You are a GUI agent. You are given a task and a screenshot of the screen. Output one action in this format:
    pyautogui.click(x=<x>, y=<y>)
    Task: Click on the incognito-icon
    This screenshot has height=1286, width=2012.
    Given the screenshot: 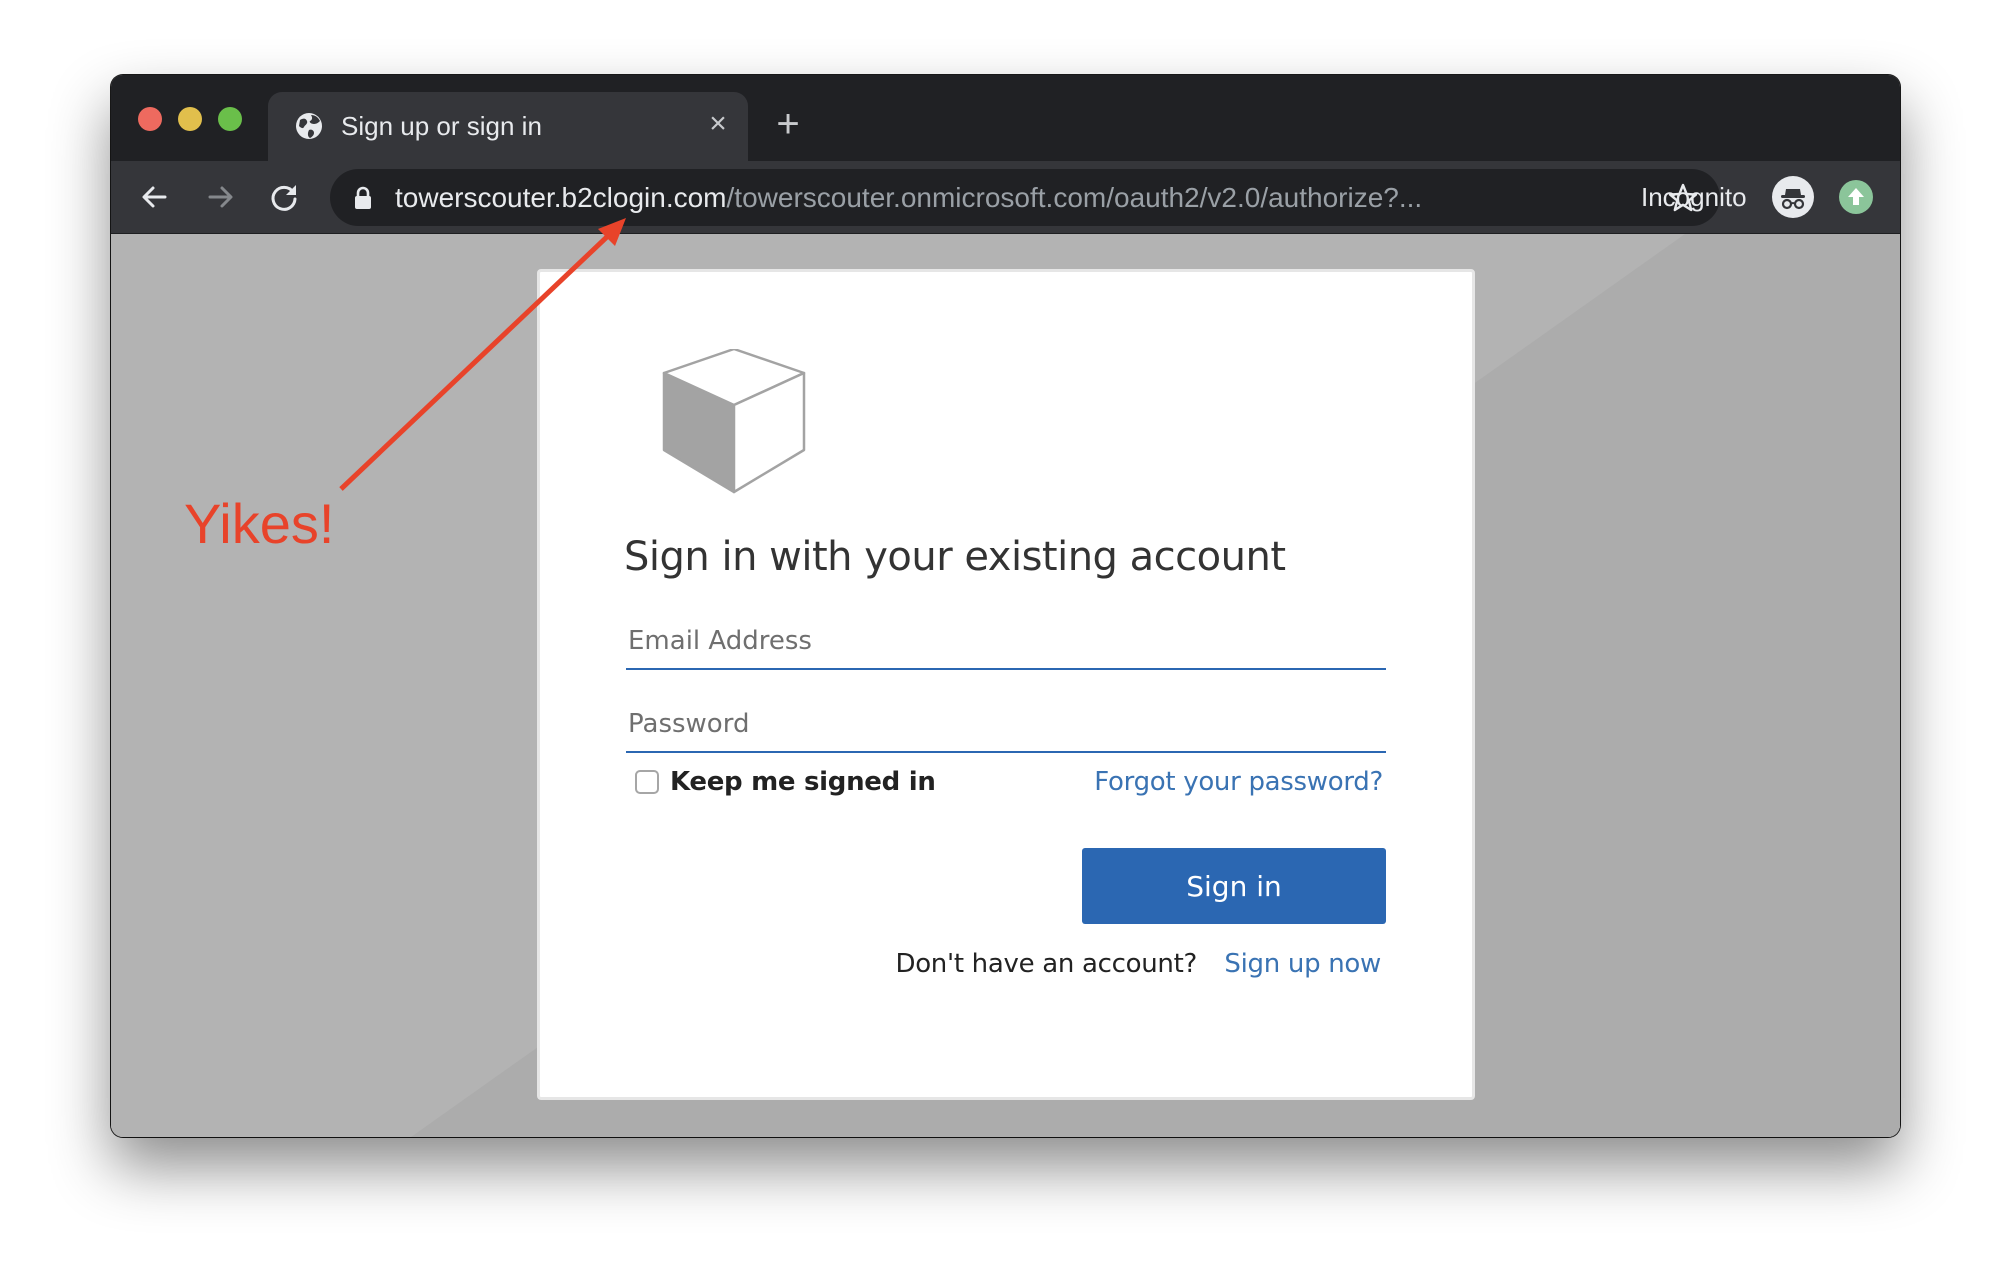 What is the action you would take?
    pyautogui.click(x=1793, y=197)
    